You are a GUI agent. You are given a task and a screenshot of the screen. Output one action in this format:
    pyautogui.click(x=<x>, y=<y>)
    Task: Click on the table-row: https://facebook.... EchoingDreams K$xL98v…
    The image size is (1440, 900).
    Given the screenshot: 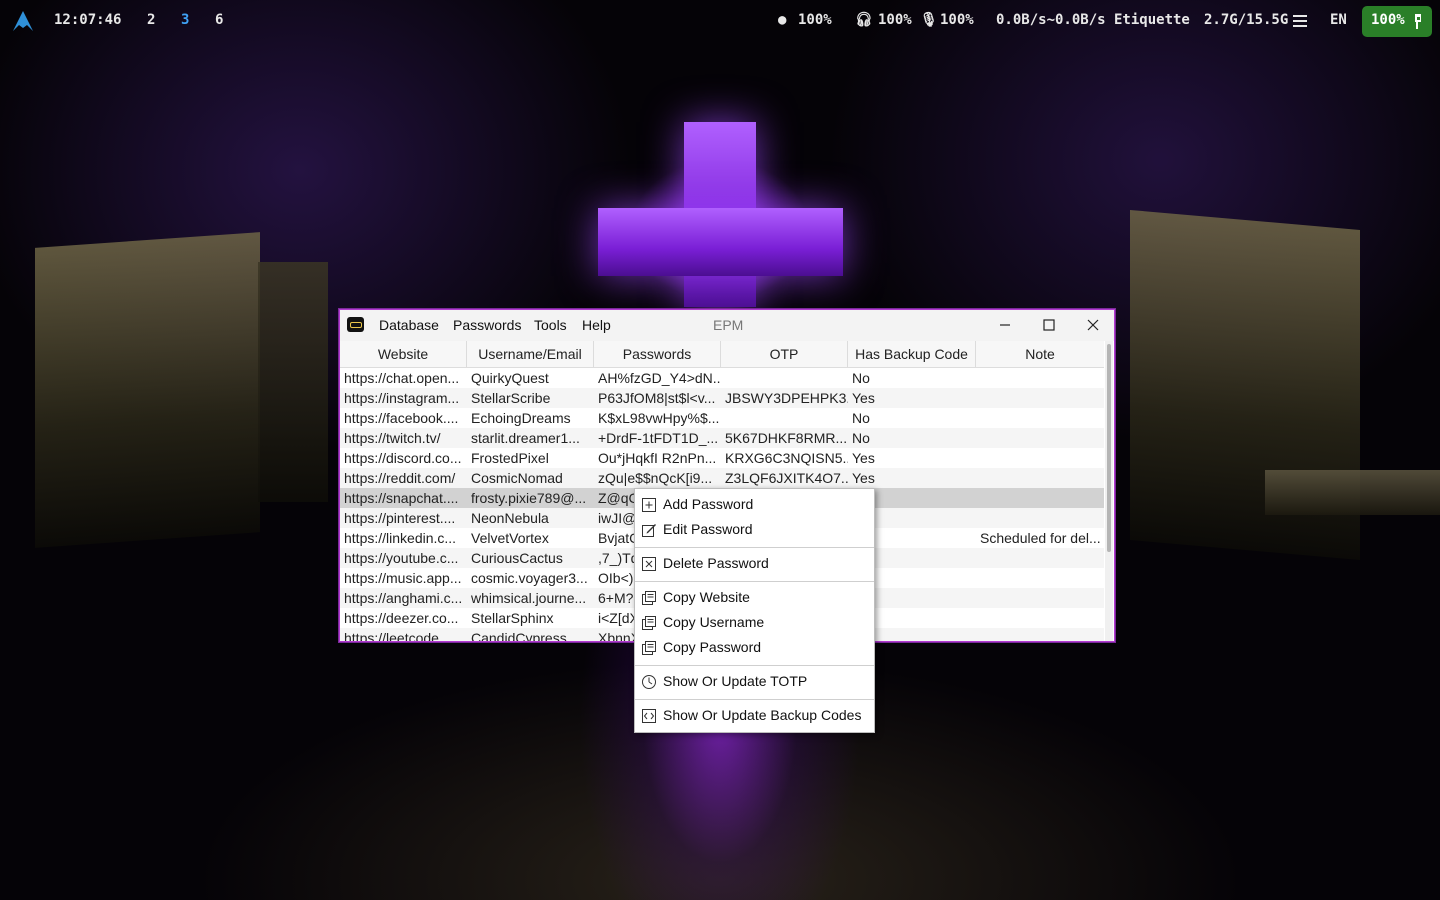 What is the action you would take?
    pyautogui.click(x=722, y=418)
    